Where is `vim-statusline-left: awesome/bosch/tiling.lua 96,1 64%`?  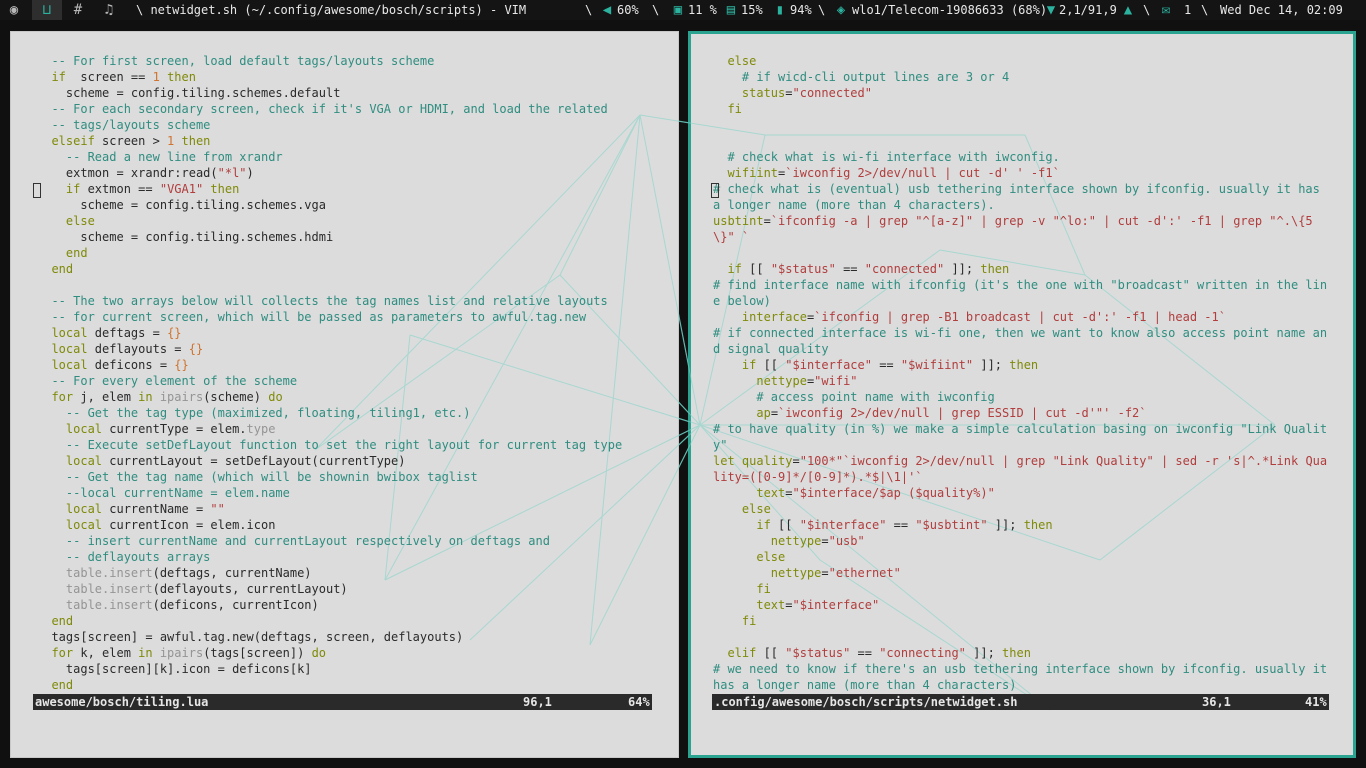 vim-statusline-left: awesome/bosch/tiling.lua 96,1 64% is located at coordinates (342, 702).